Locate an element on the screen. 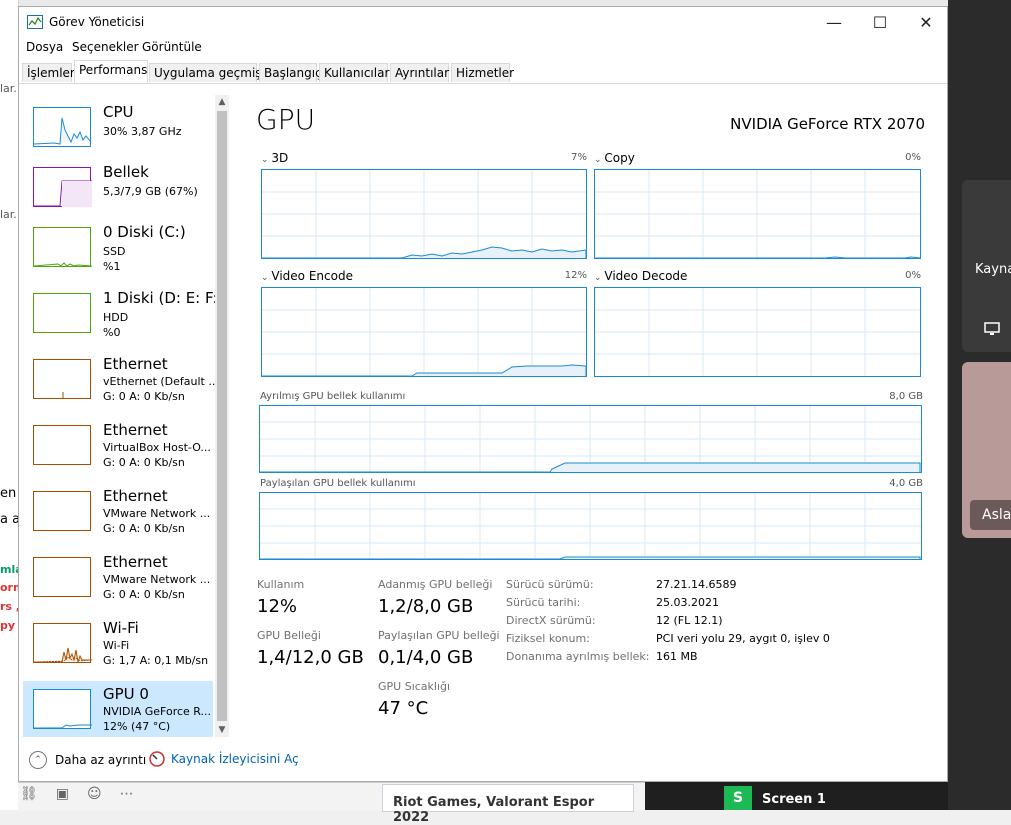 The height and width of the screenshot is (825, 1011). engine-name: 3D is located at coordinates (280, 158).